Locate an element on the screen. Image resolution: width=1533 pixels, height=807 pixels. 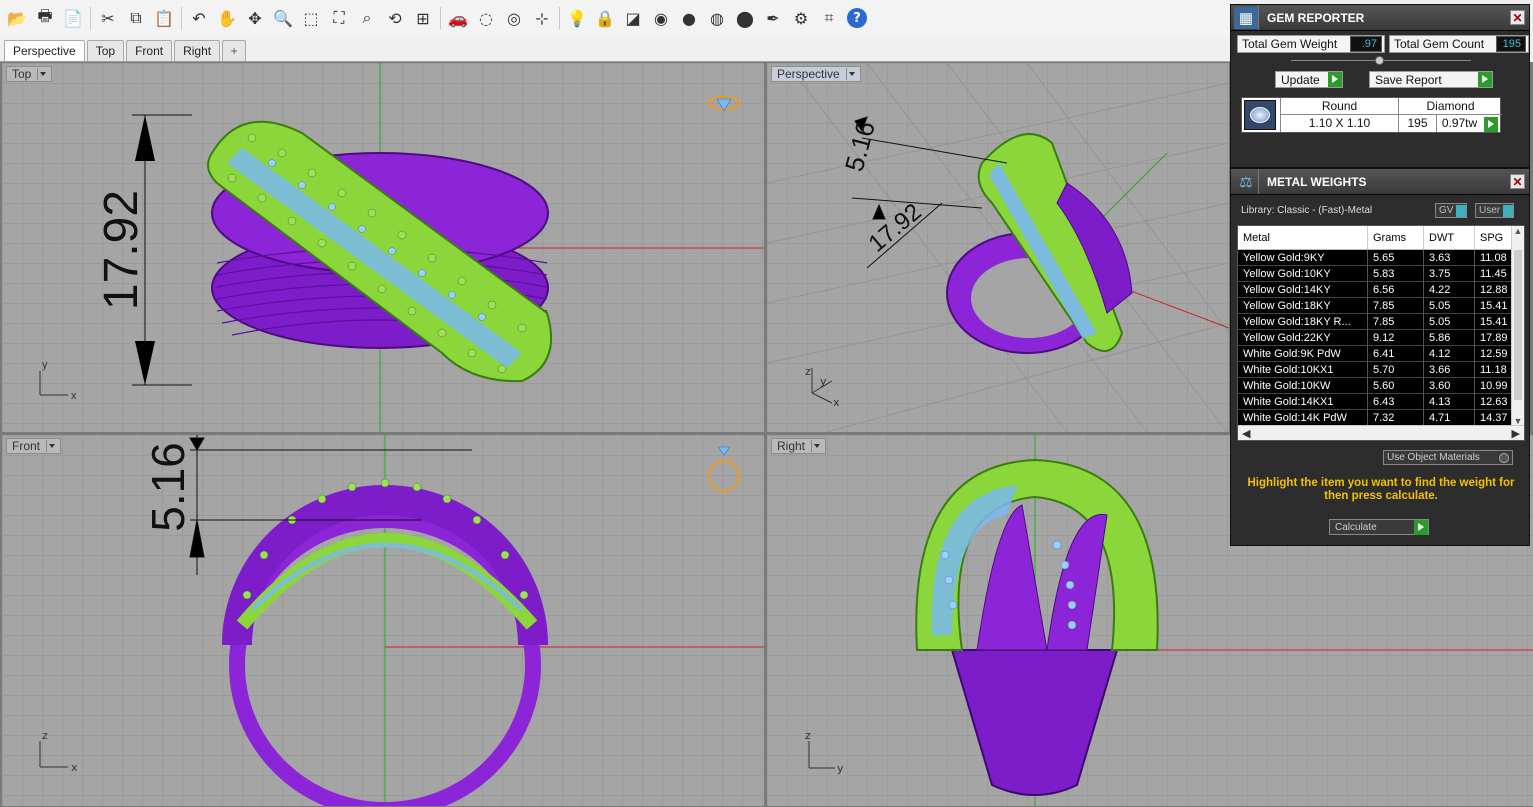
gem-reporter-icon: ▦ is located at coordinates (1246, 17).